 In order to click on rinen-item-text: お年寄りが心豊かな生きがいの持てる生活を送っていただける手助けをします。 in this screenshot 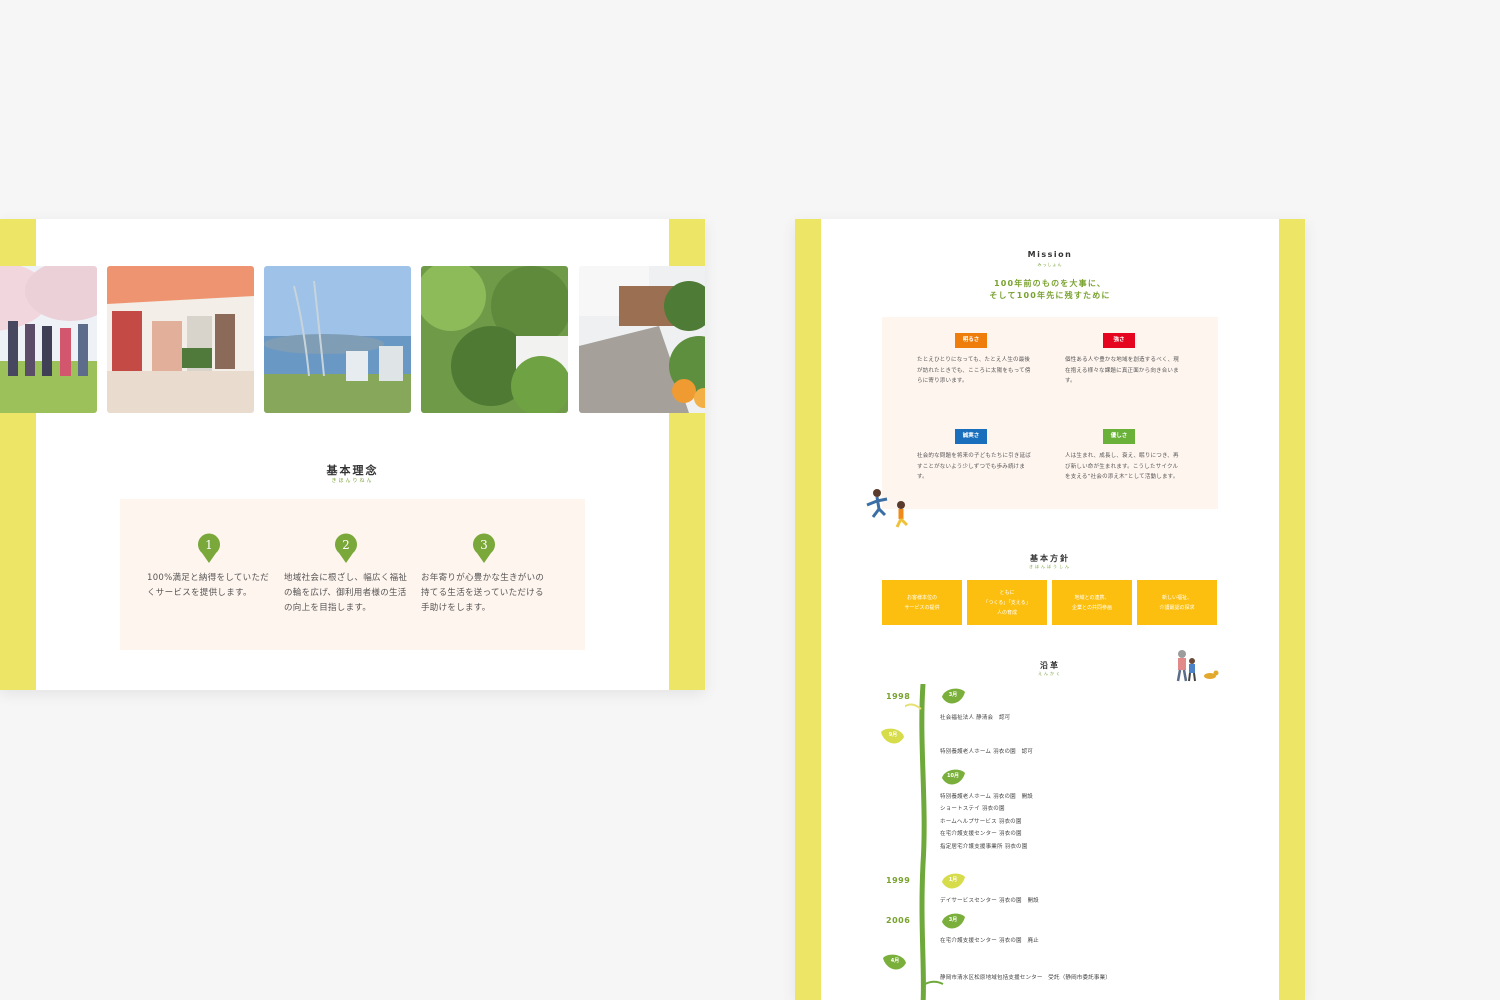, I will do `click(483, 593)`.